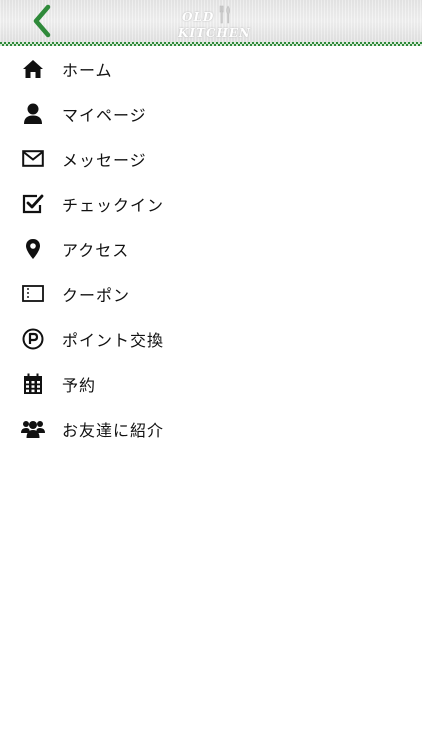 This screenshot has height=750, width=422. What do you see at coordinates (113, 205) in the screenshot?
I see `menu-label-checkin: チェックイン` at bounding box center [113, 205].